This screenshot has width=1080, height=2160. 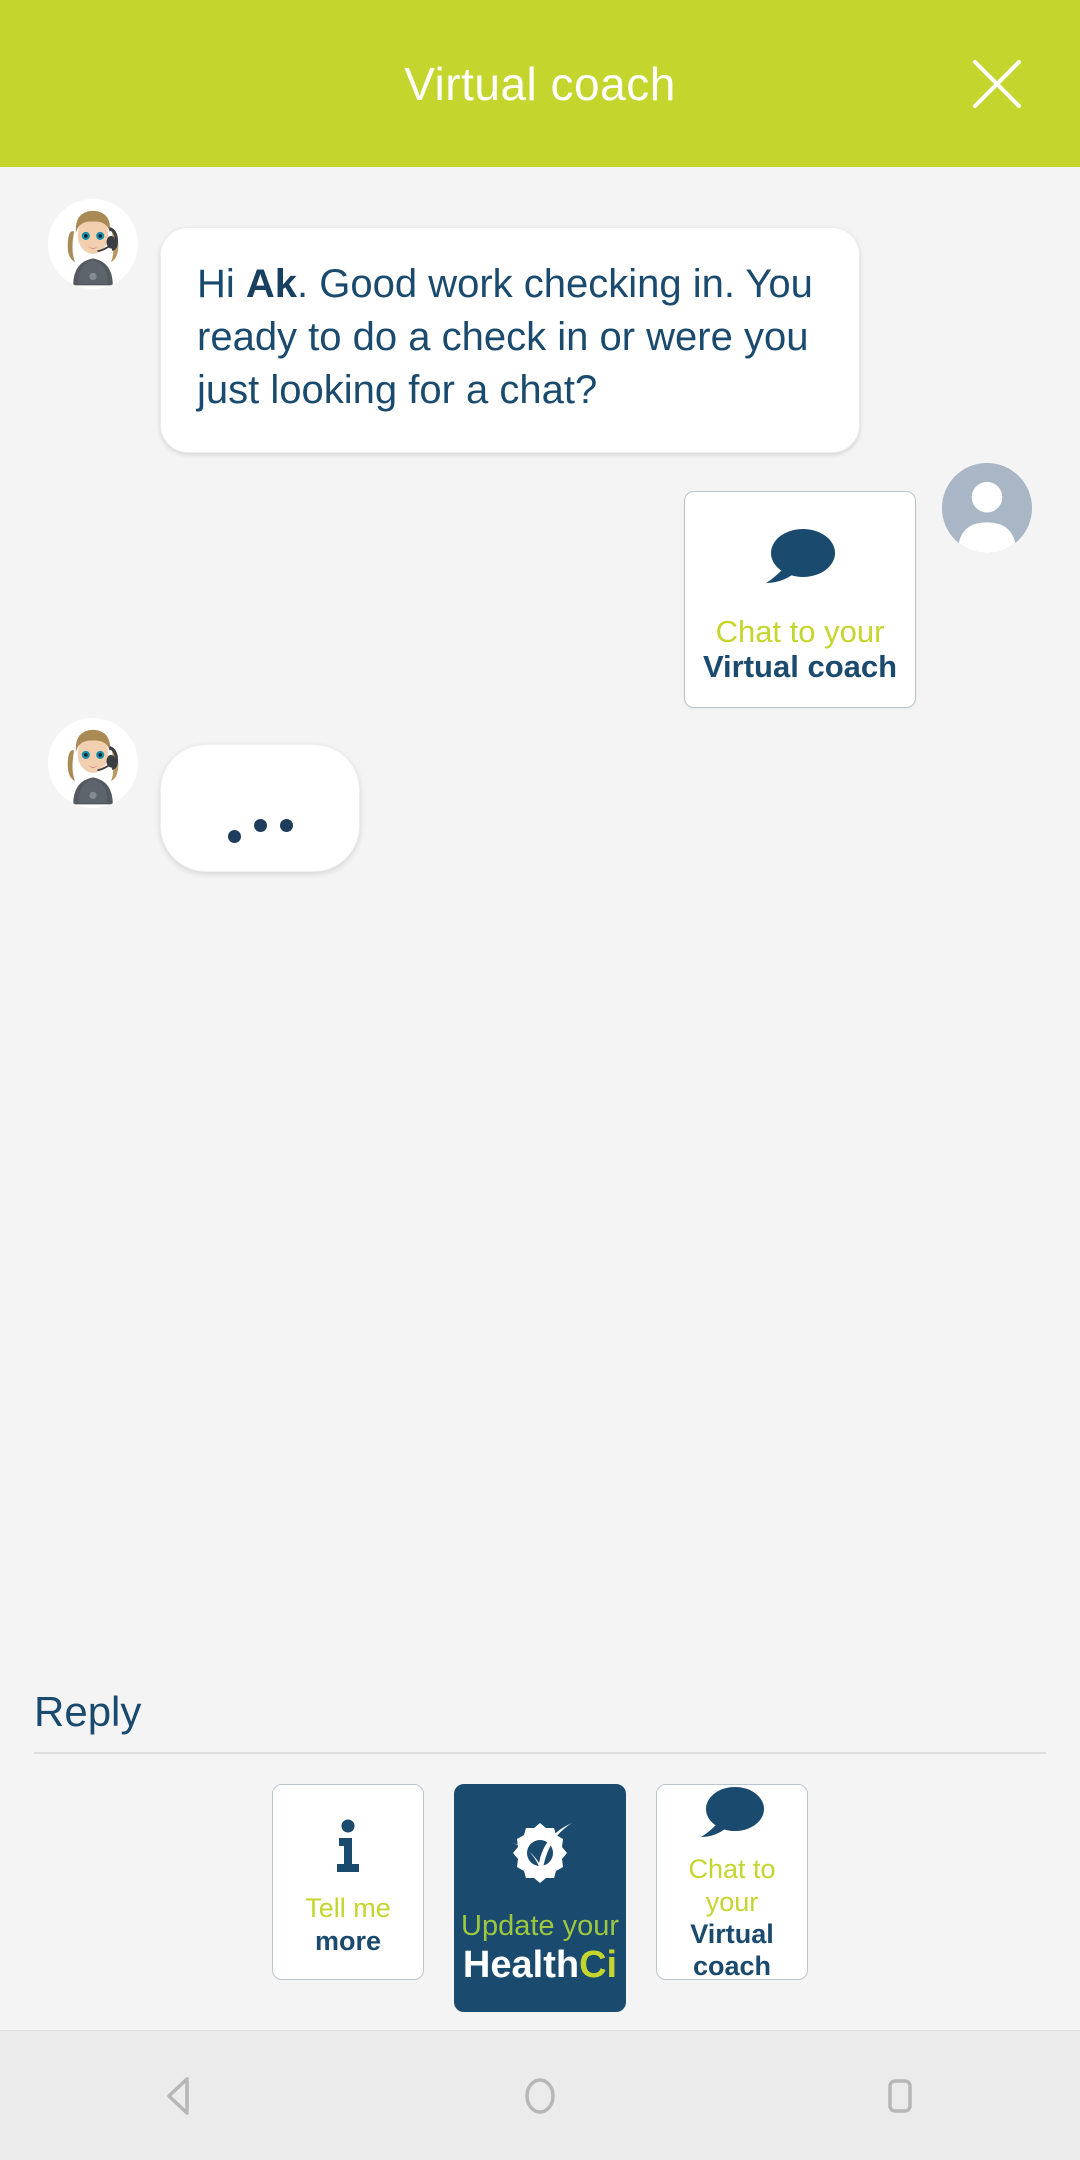 I want to click on reply-divider, so click(x=540, y=1753).